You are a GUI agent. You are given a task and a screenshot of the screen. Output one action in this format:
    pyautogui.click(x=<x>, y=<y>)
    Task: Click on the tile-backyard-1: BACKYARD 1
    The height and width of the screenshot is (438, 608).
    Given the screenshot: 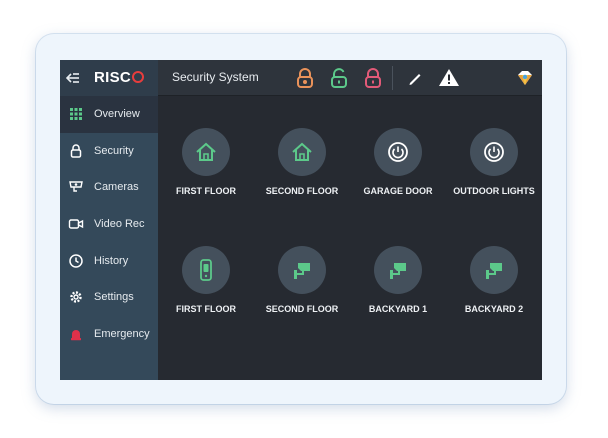 What is the action you would take?
    pyautogui.click(x=398, y=280)
    